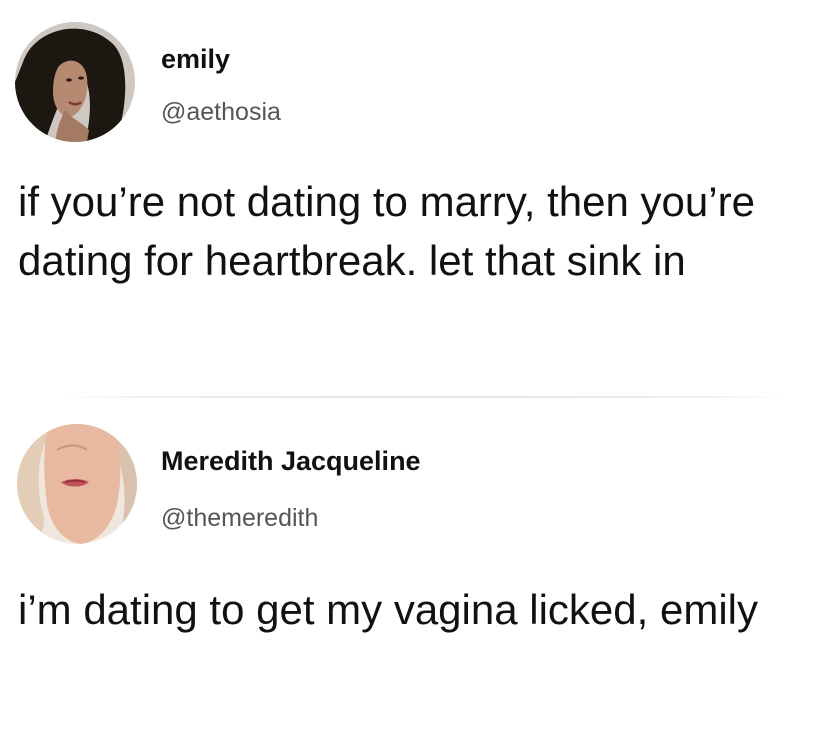 This screenshot has height=744, width=828. Describe the element at coordinates (291, 461) in the screenshot. I see `display-name: Meredith Jacqueline` at that location.